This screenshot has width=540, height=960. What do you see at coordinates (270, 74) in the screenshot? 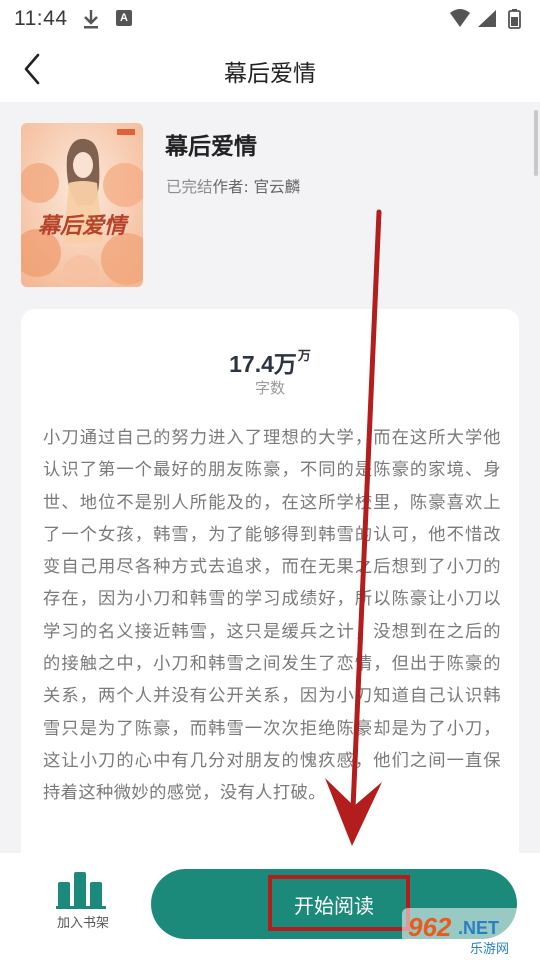
I see `page-title: 幕后爱情` at bounding box center [270, 74].